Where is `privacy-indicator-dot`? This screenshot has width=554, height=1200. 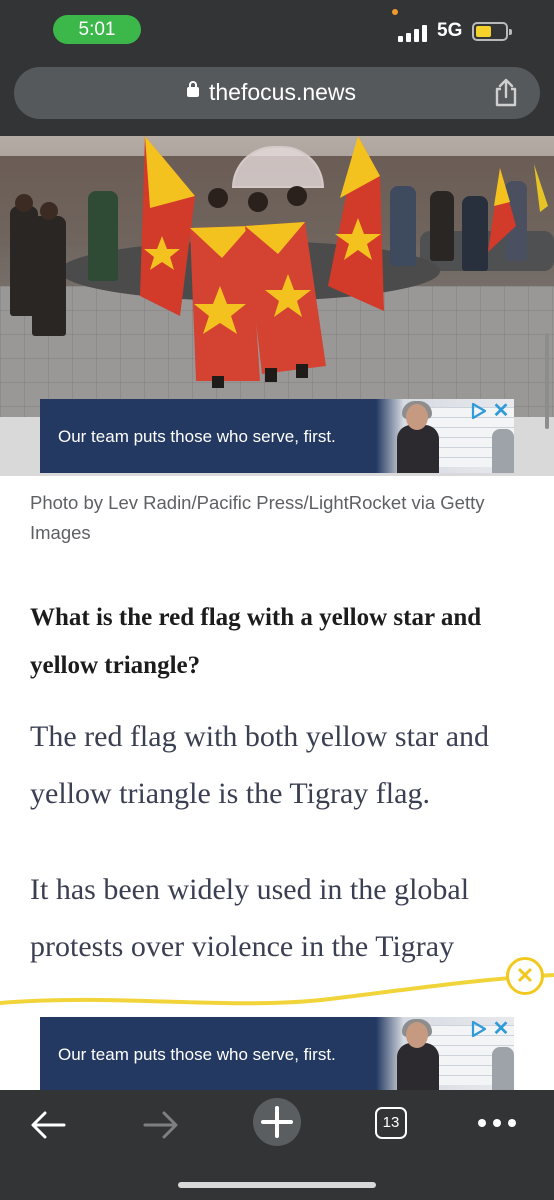 privacy-indicator-dot is located at coordinates (395, 12).